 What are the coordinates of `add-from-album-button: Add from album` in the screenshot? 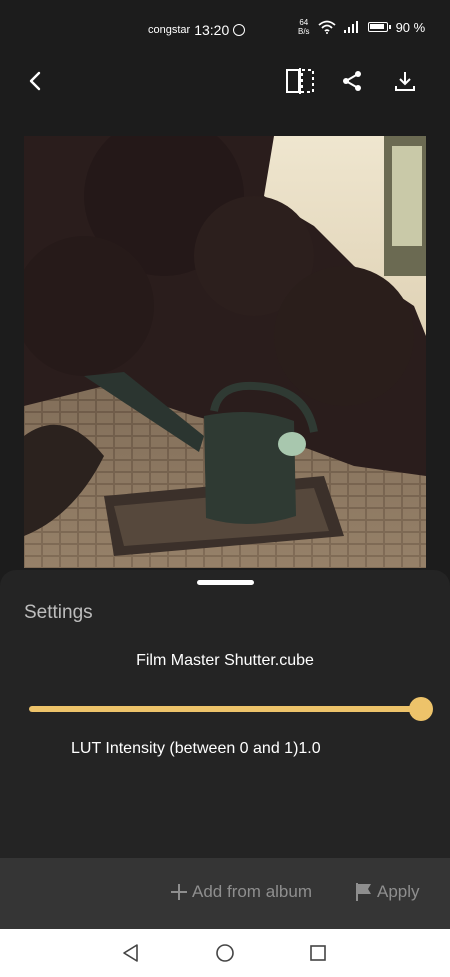 It's located at (241, 892).